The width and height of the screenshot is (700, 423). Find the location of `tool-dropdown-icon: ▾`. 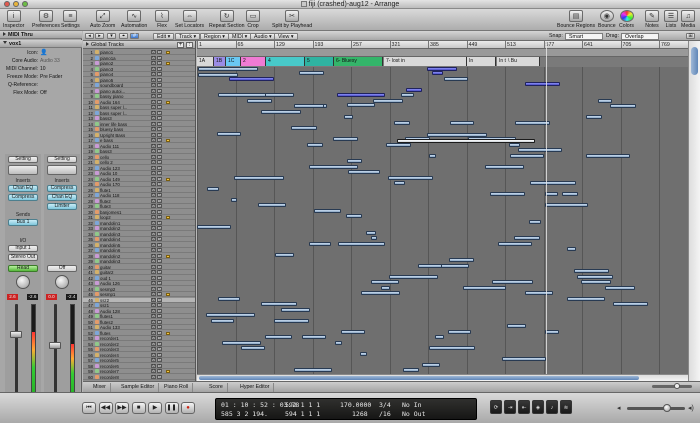

tool-dropdown-icon: ▾ is located at coordinates (111, 36).